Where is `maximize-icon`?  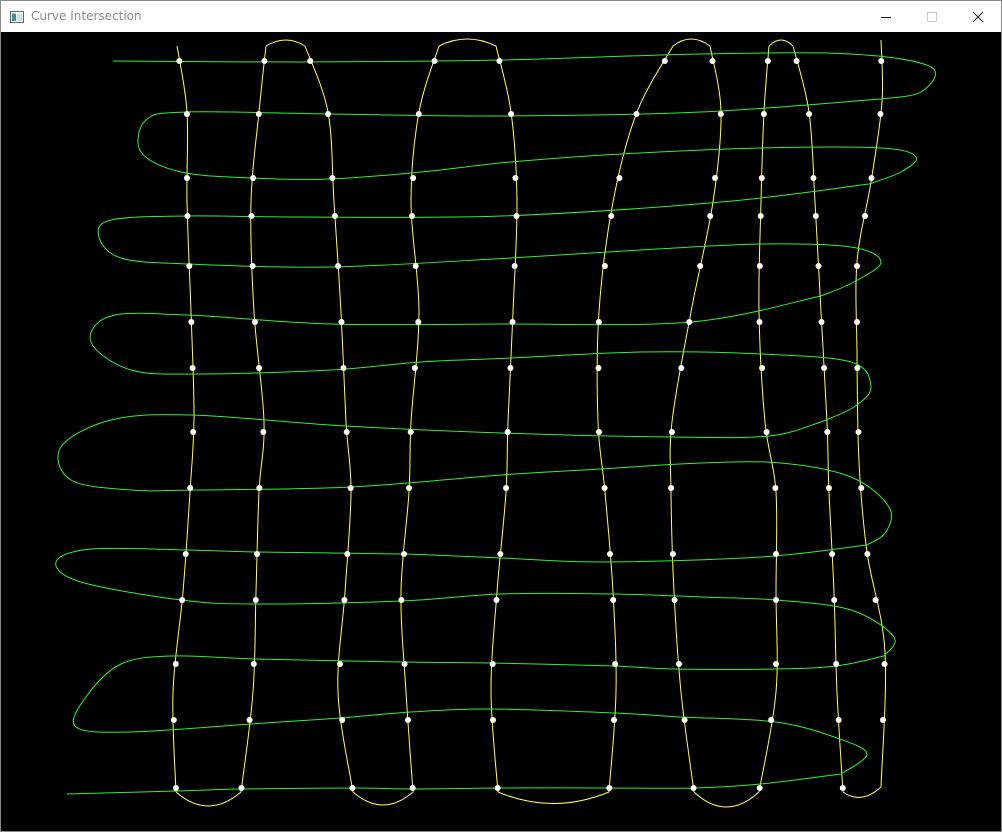
maximize-icon is located at coordinates (932, 16).